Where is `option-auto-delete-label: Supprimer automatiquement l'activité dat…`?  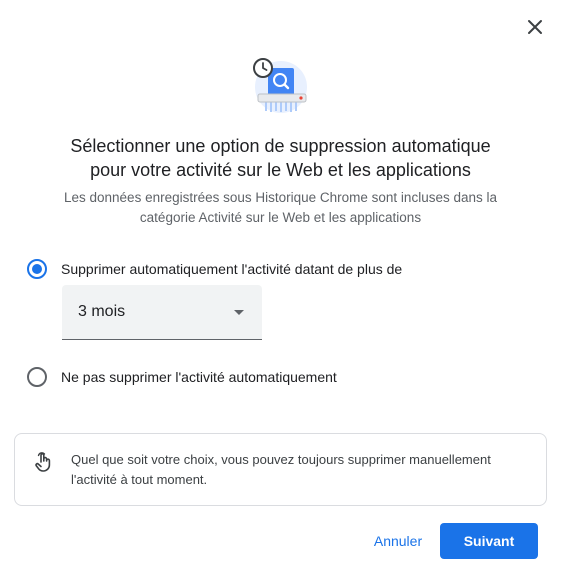 option-auto-delete-label: Supprimer automatiquement l'activité dat… is located at coordinates (232, 269).